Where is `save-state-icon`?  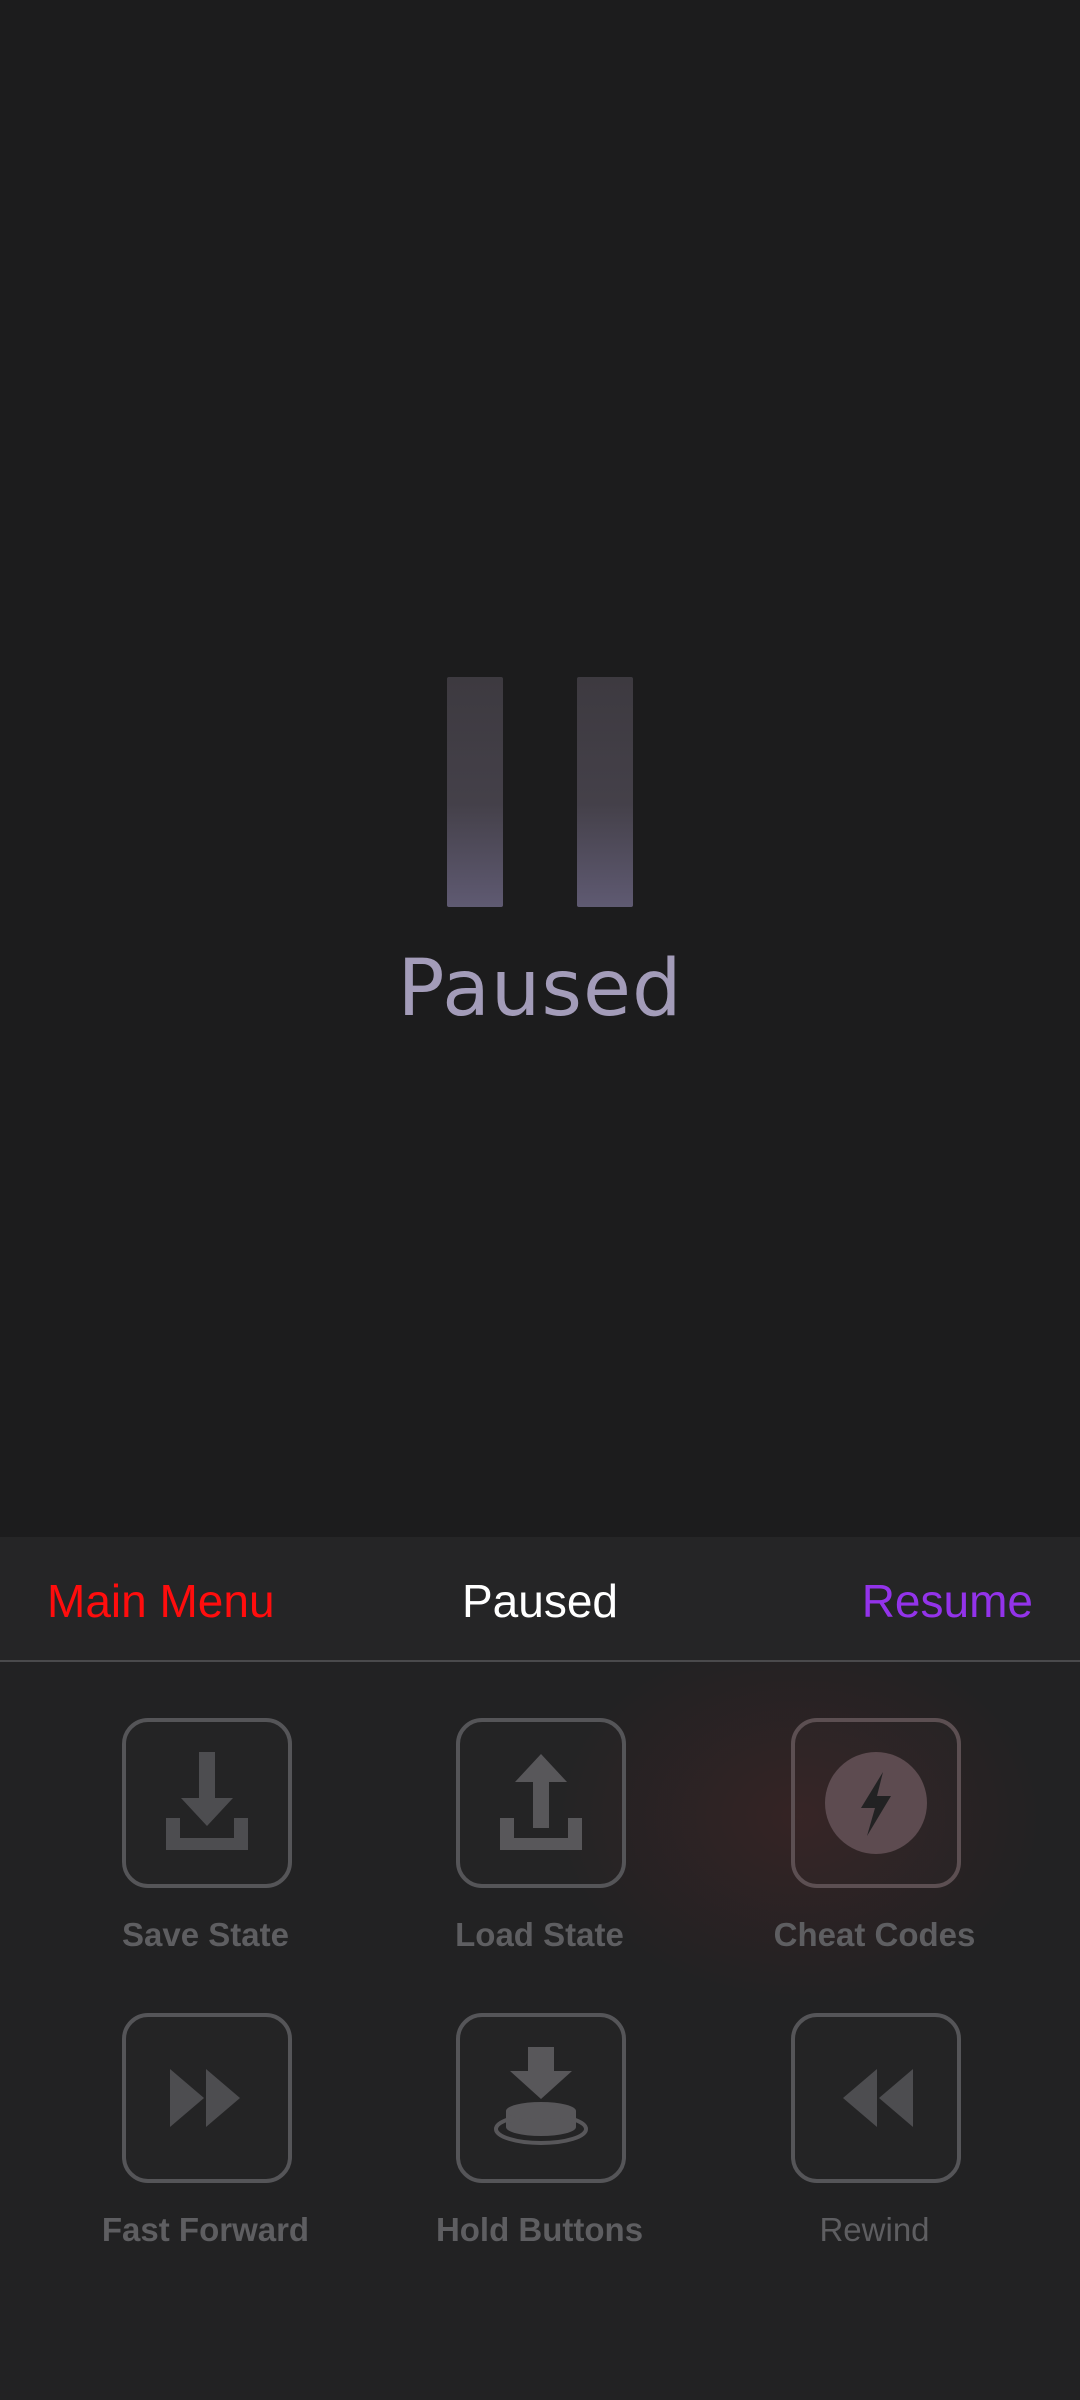 save-state-icon is located at coordinates (207, 1801).